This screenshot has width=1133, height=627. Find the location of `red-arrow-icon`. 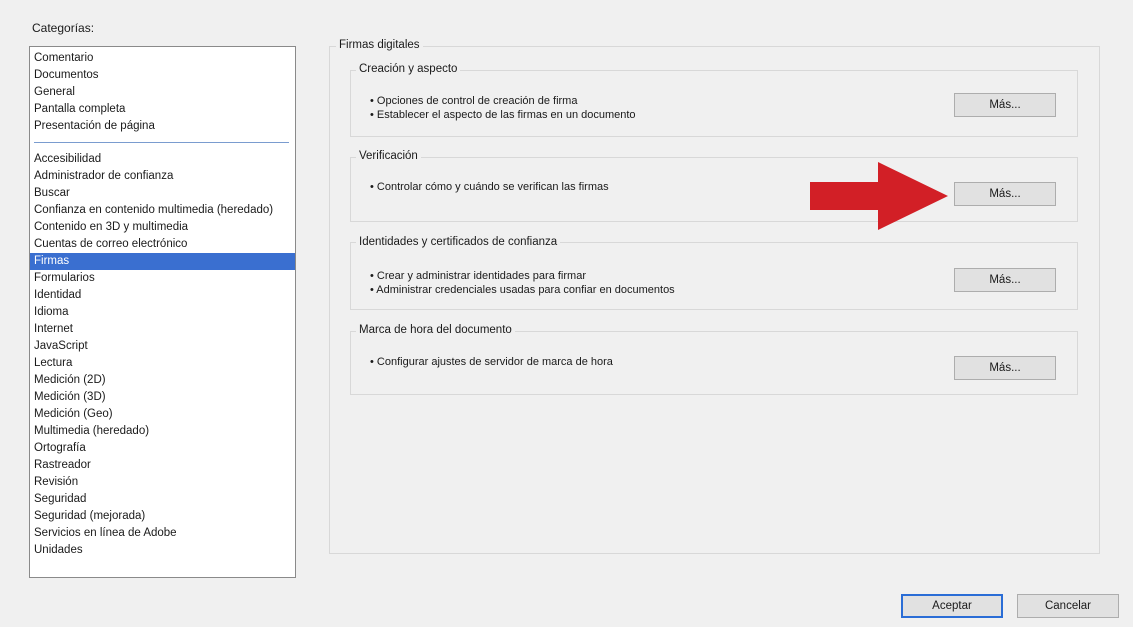

red-arrow-icon is located at coordinates (879, 196).